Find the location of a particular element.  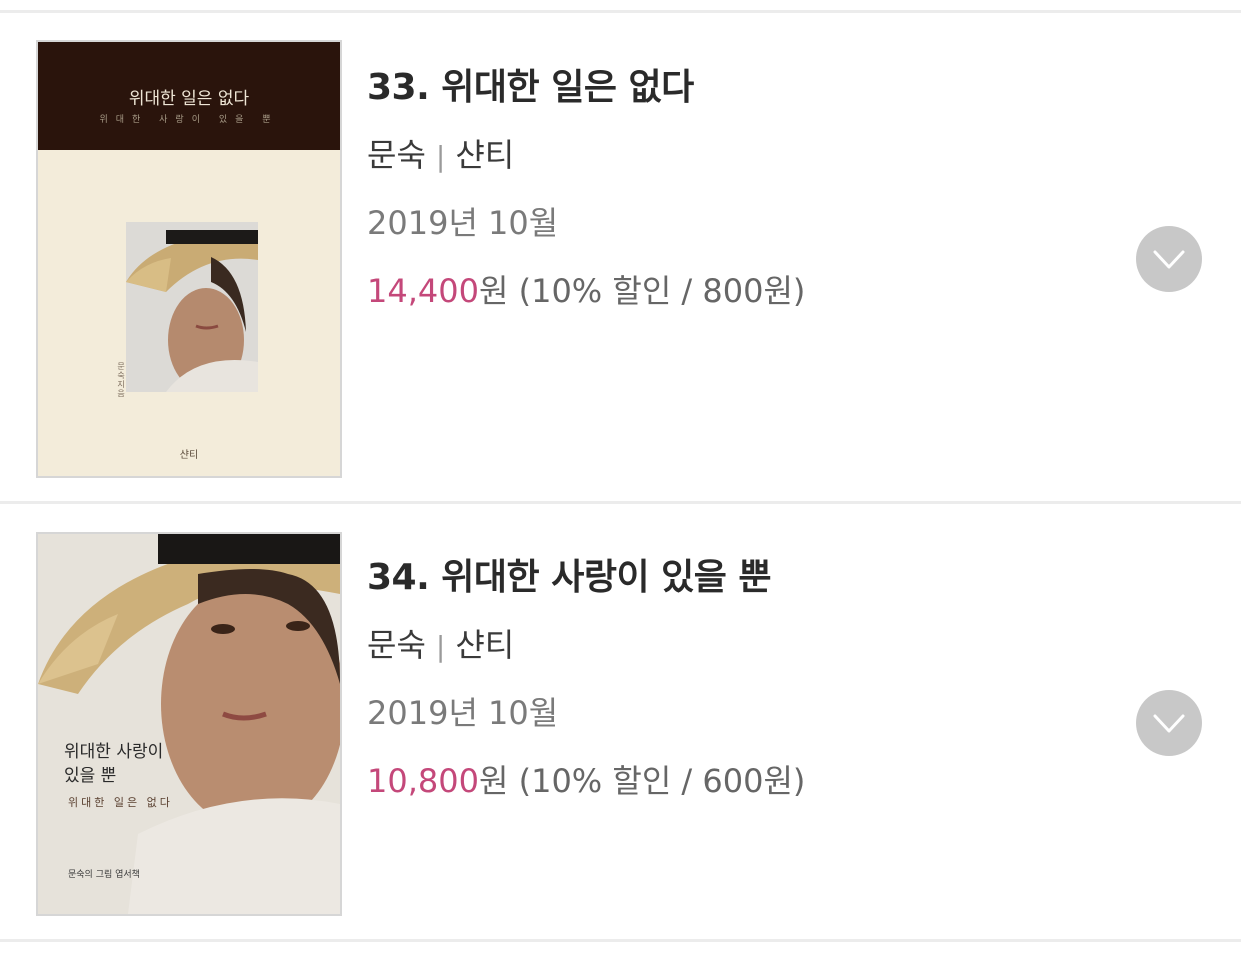

book-cover-image: 위대한 일은 없다 위대한 사랑이 있을 뿐 문숙지음 샨티 is located at coordinates (189, 259).